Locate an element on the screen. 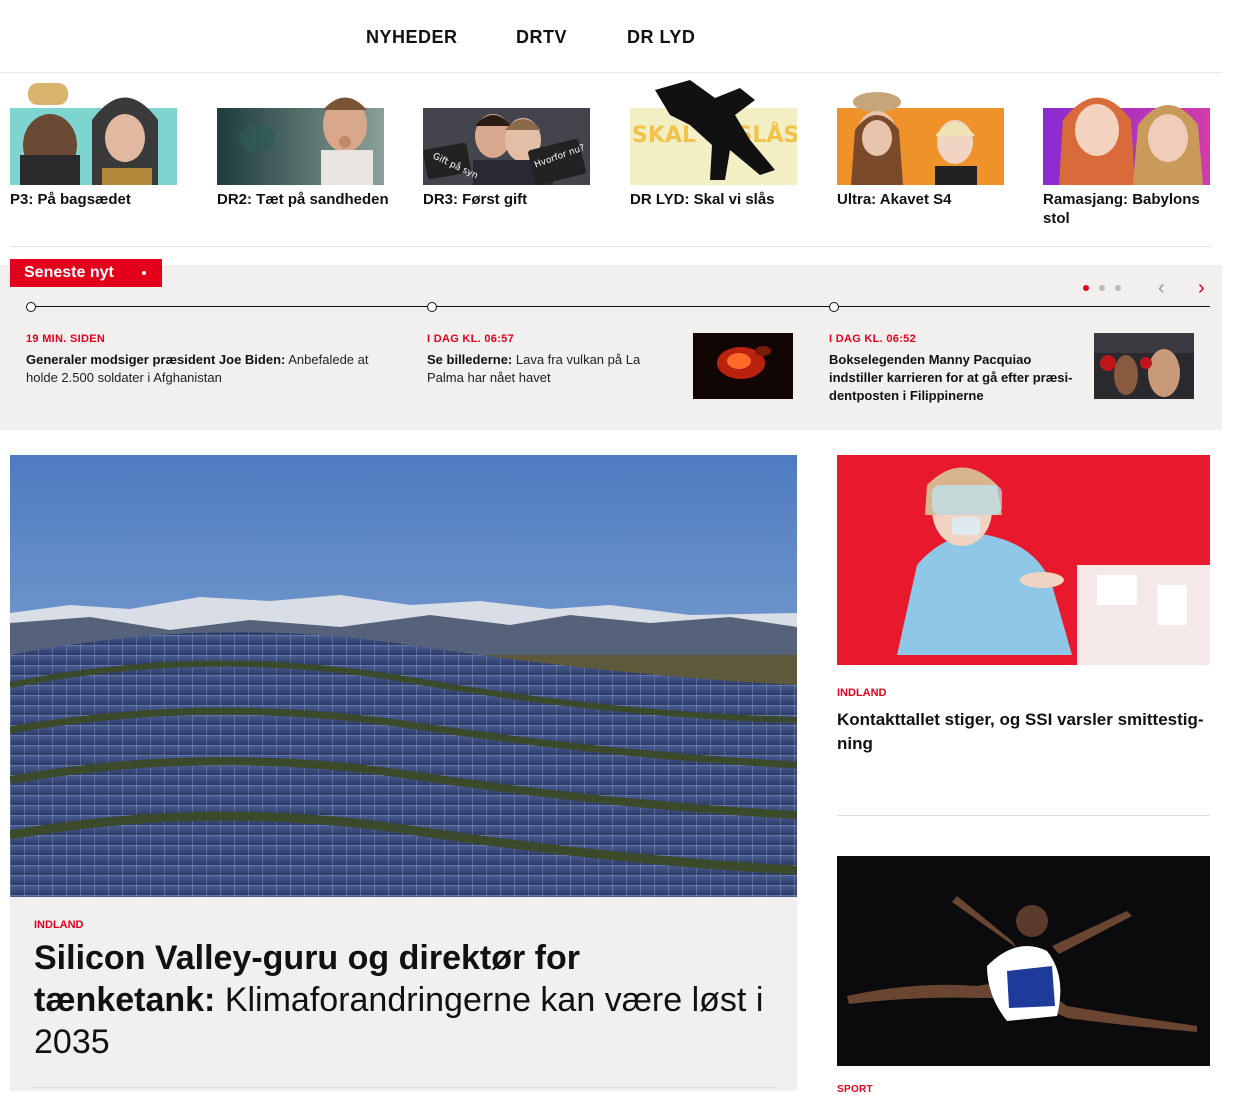 This screenshot has height=1095, width=1248. promo-dr3-image: Gift på syn Hvorfor nu? is located at coordinates (506, 146).